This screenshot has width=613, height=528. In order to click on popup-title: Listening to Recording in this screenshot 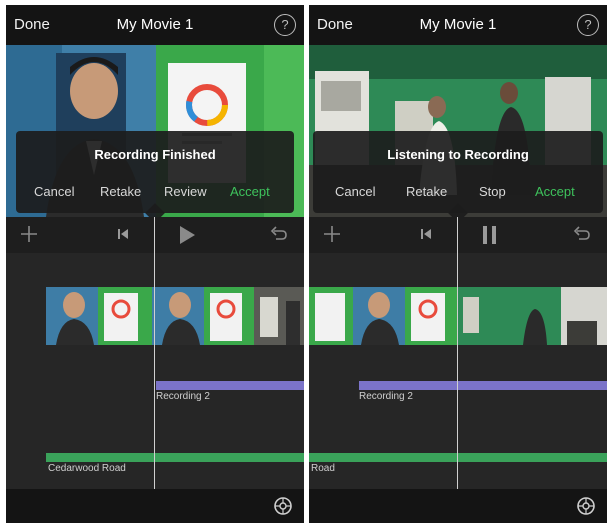, I will do `click(458, 154)`.